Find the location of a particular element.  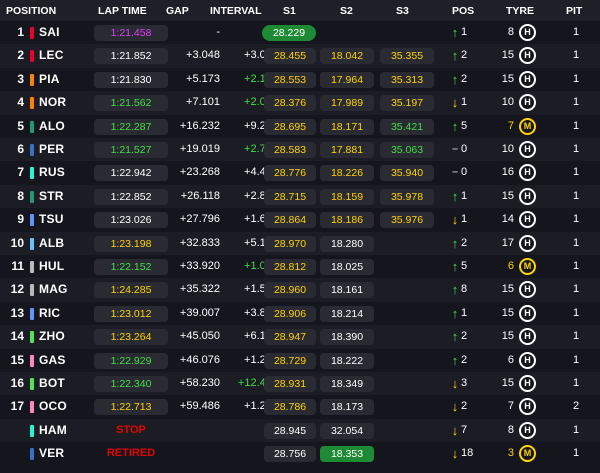

position-number: 7 is located at coordinates (20, 172).